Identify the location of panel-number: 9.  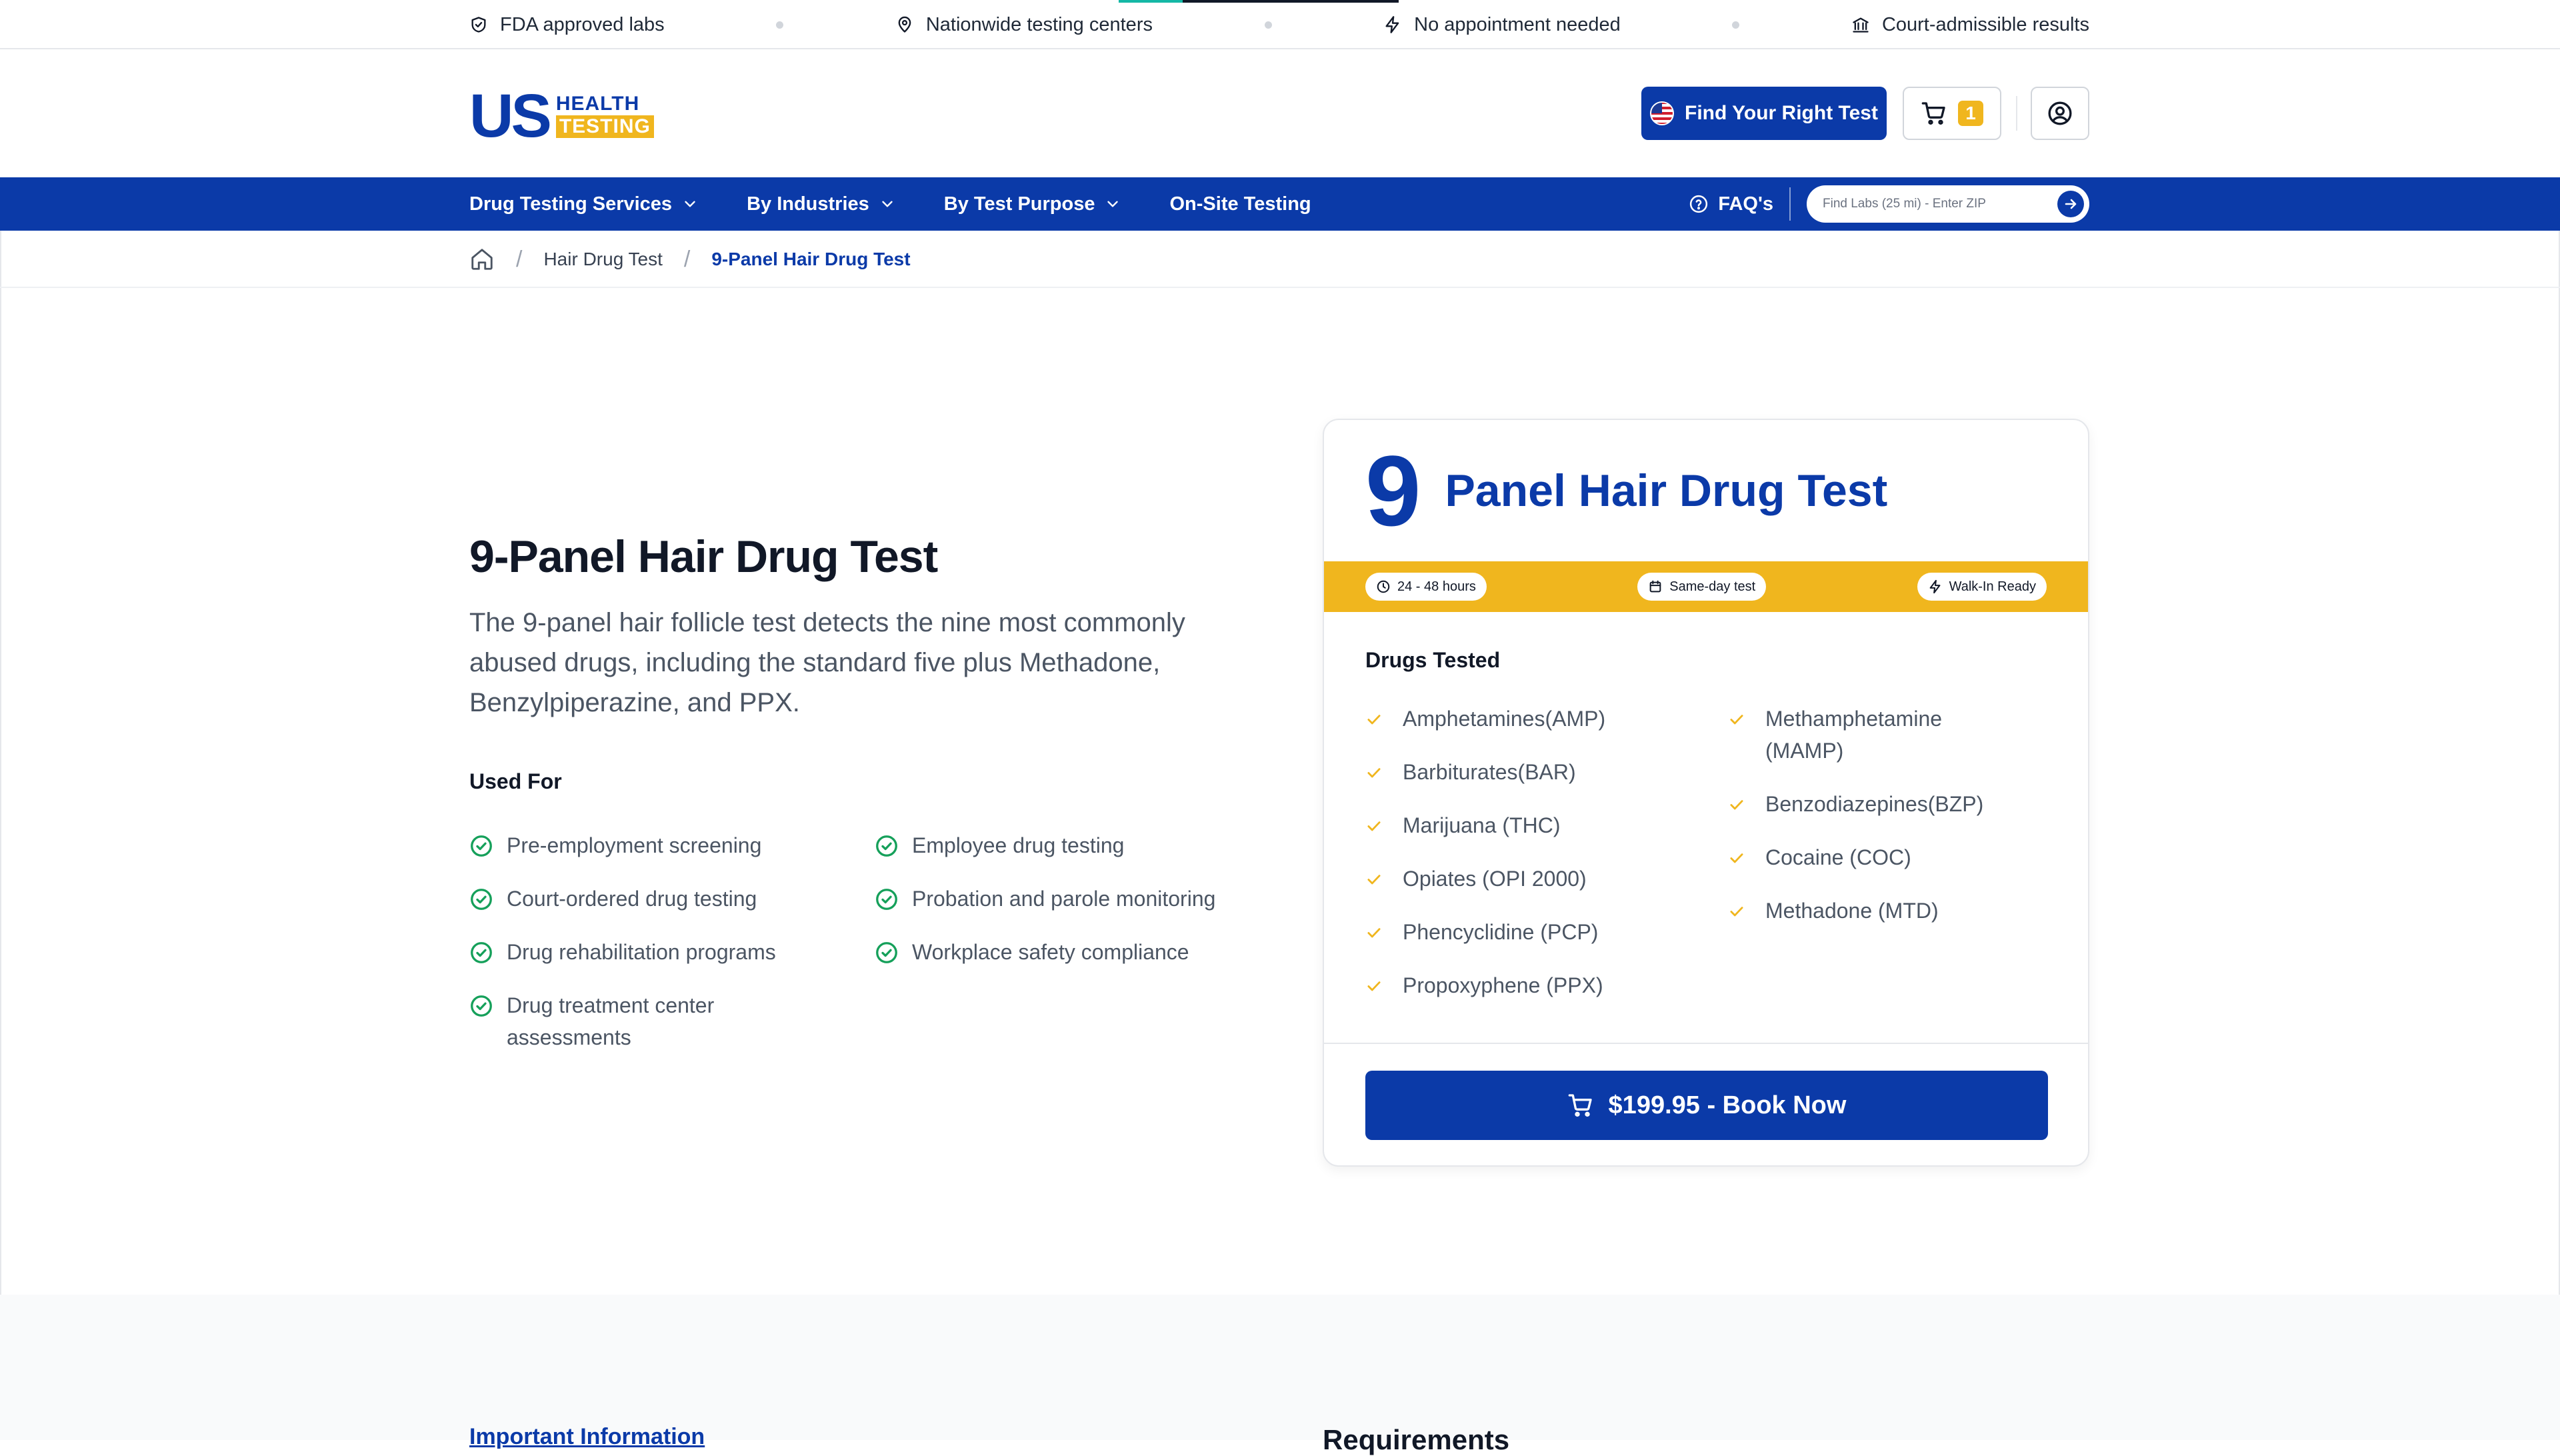
(1393, 491).